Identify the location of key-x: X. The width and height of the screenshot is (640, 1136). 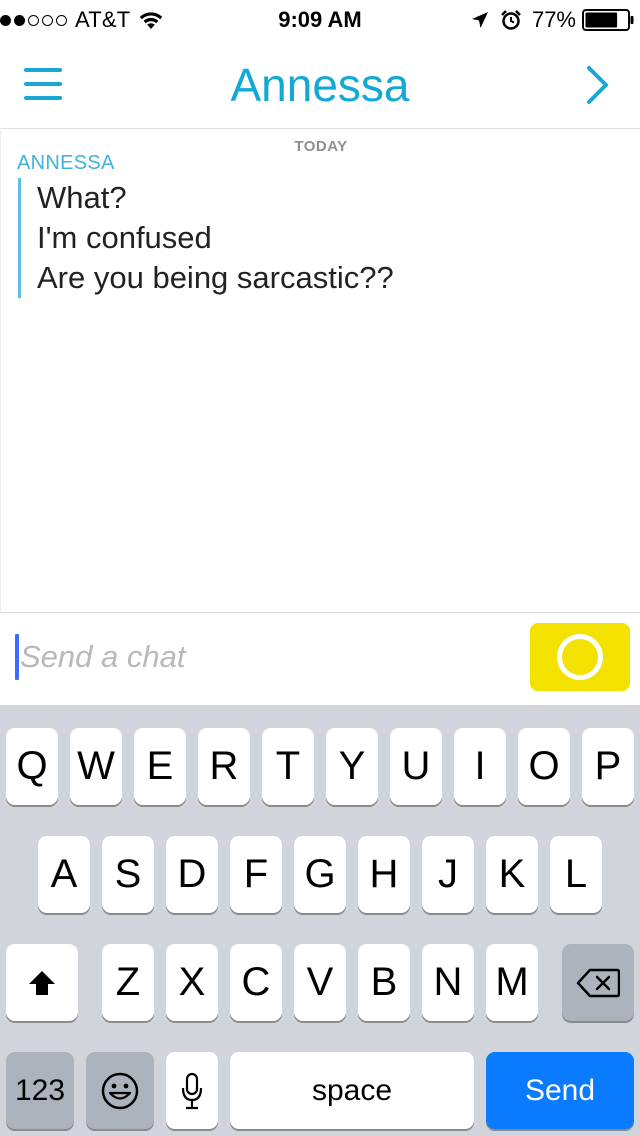
(192, 982).